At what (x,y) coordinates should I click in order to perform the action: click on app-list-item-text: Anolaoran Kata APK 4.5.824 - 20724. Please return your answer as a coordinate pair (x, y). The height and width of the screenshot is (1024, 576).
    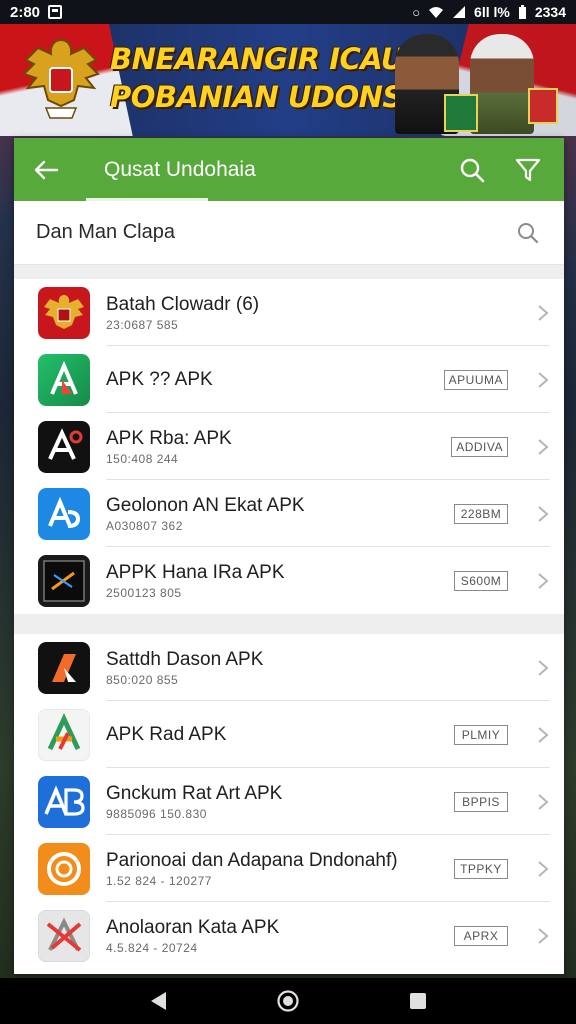
    Looking at the image, I should click on (272, 936).